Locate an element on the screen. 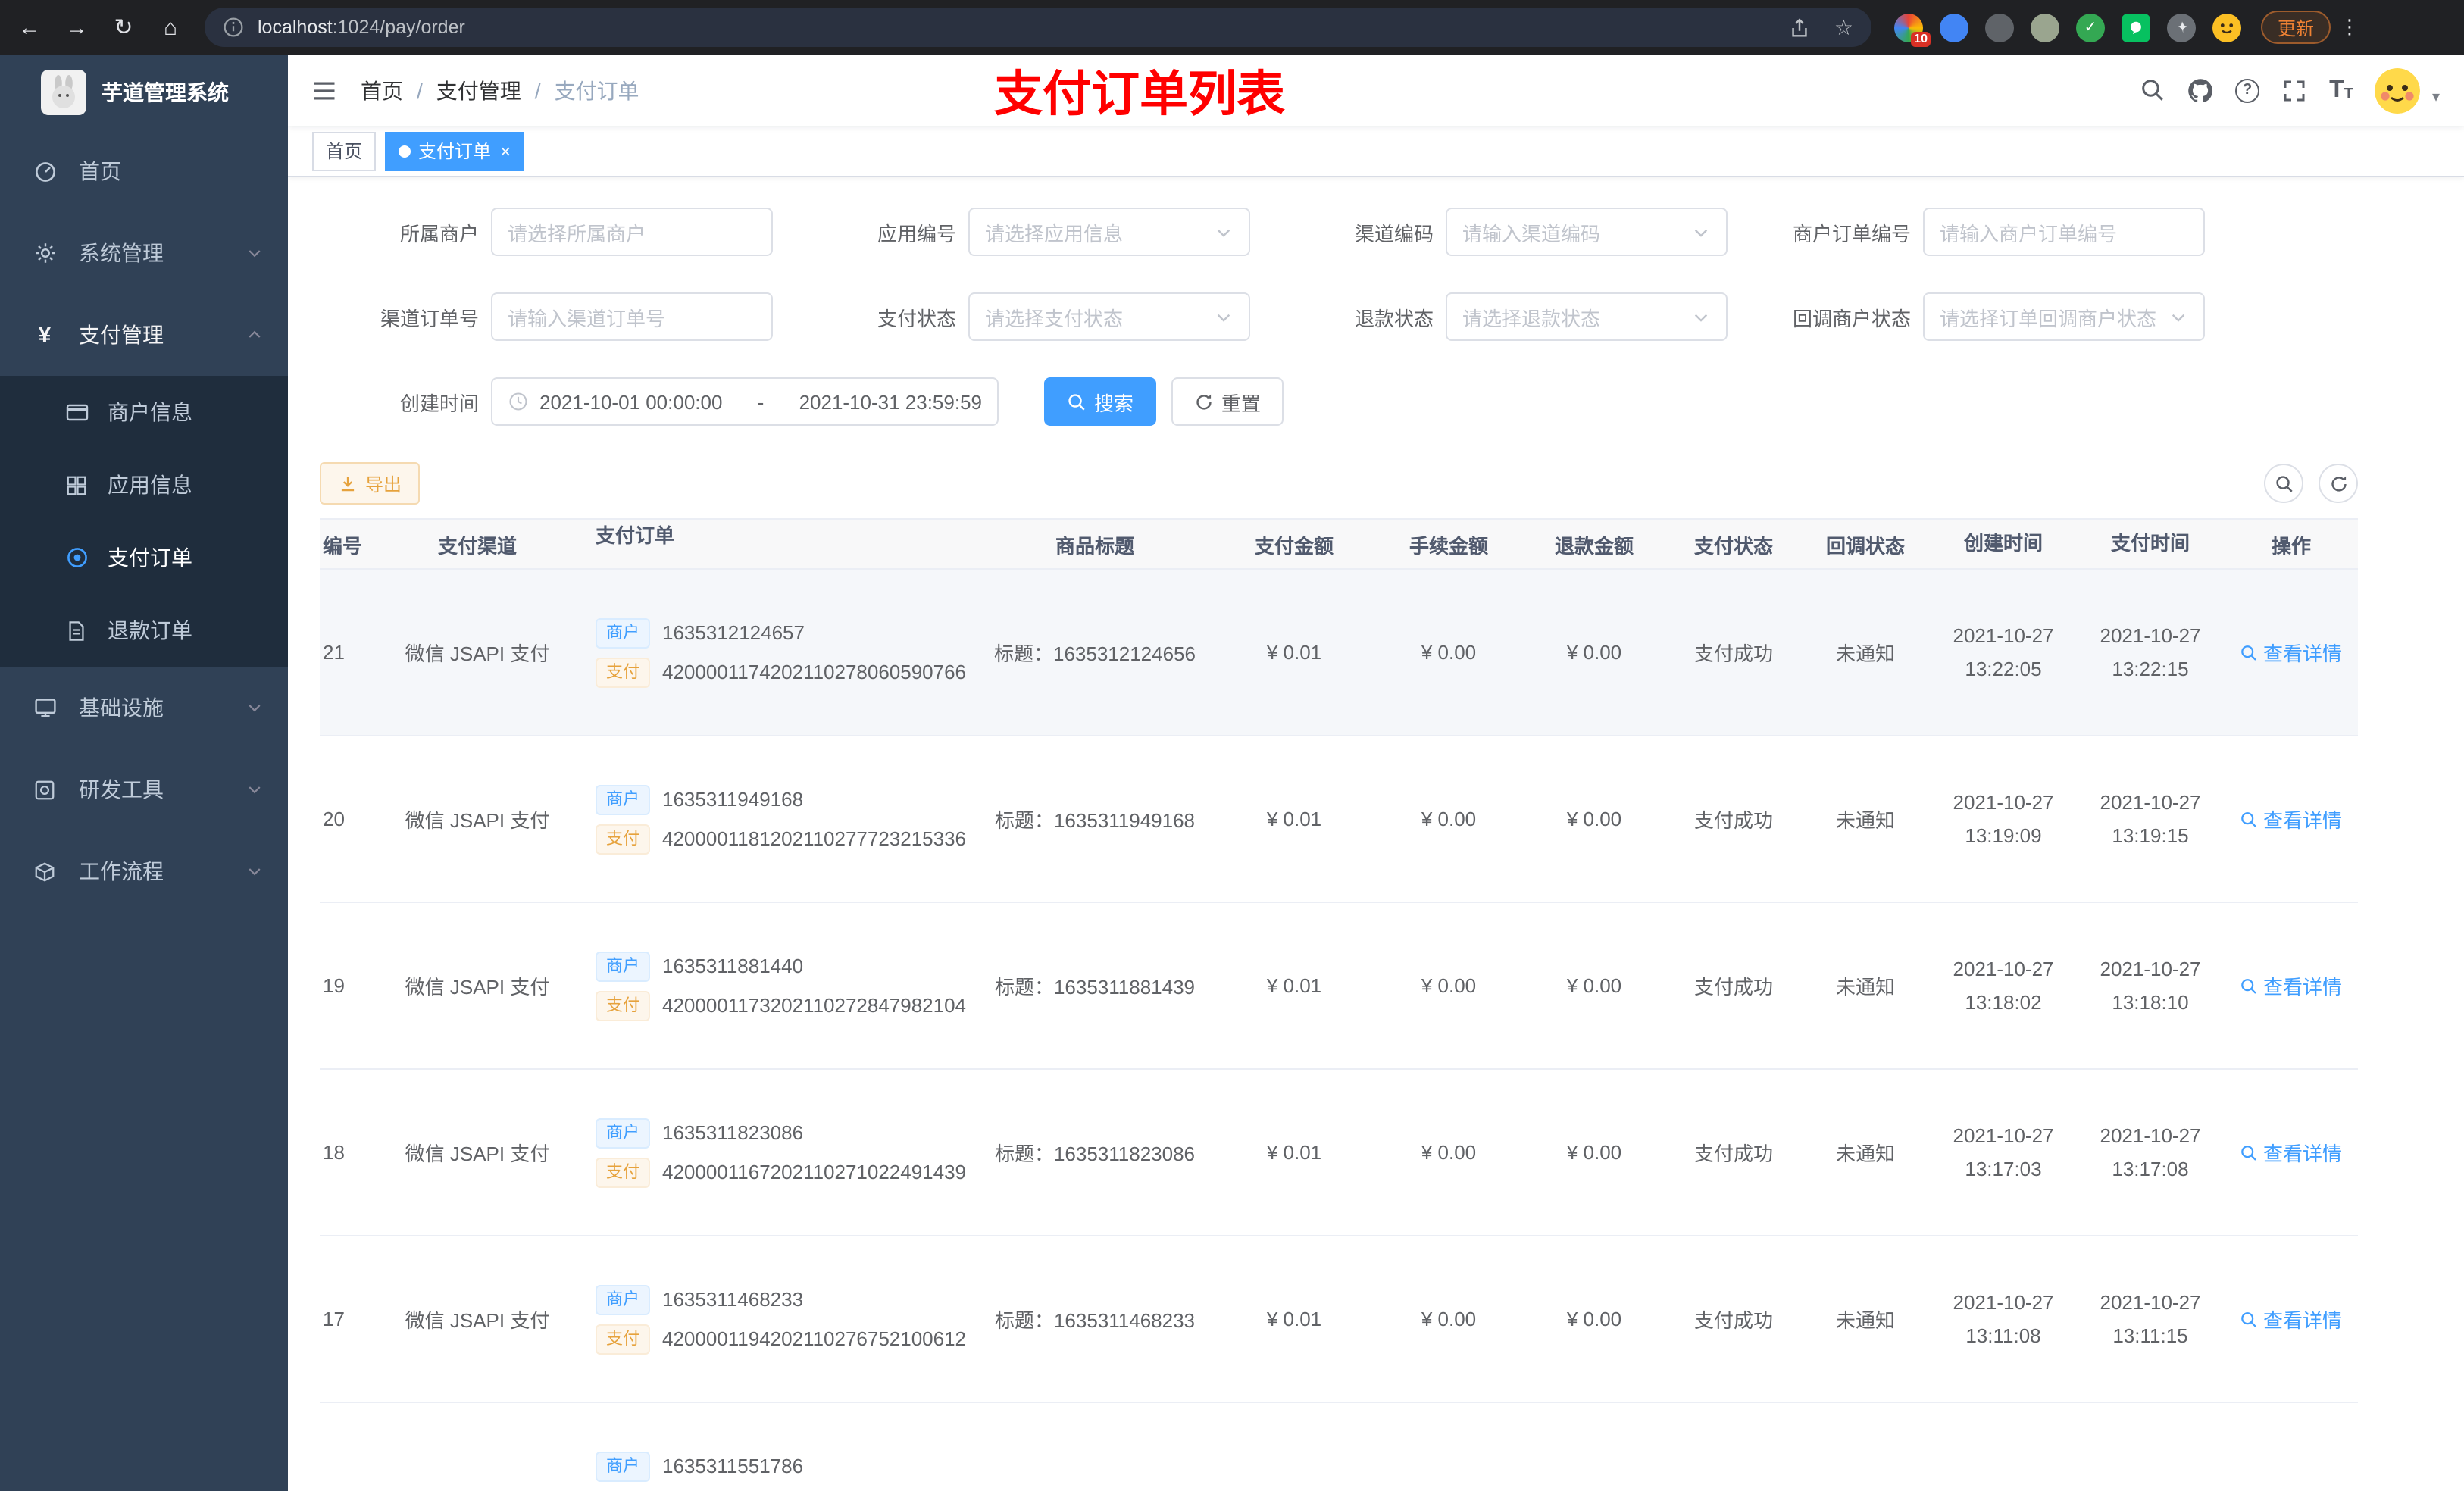 Image resolution: width=2464 pixels, height=1491 pixels. filter-merchant: 所属商户 请选择所属商户 is located at coordinates (546, 232).